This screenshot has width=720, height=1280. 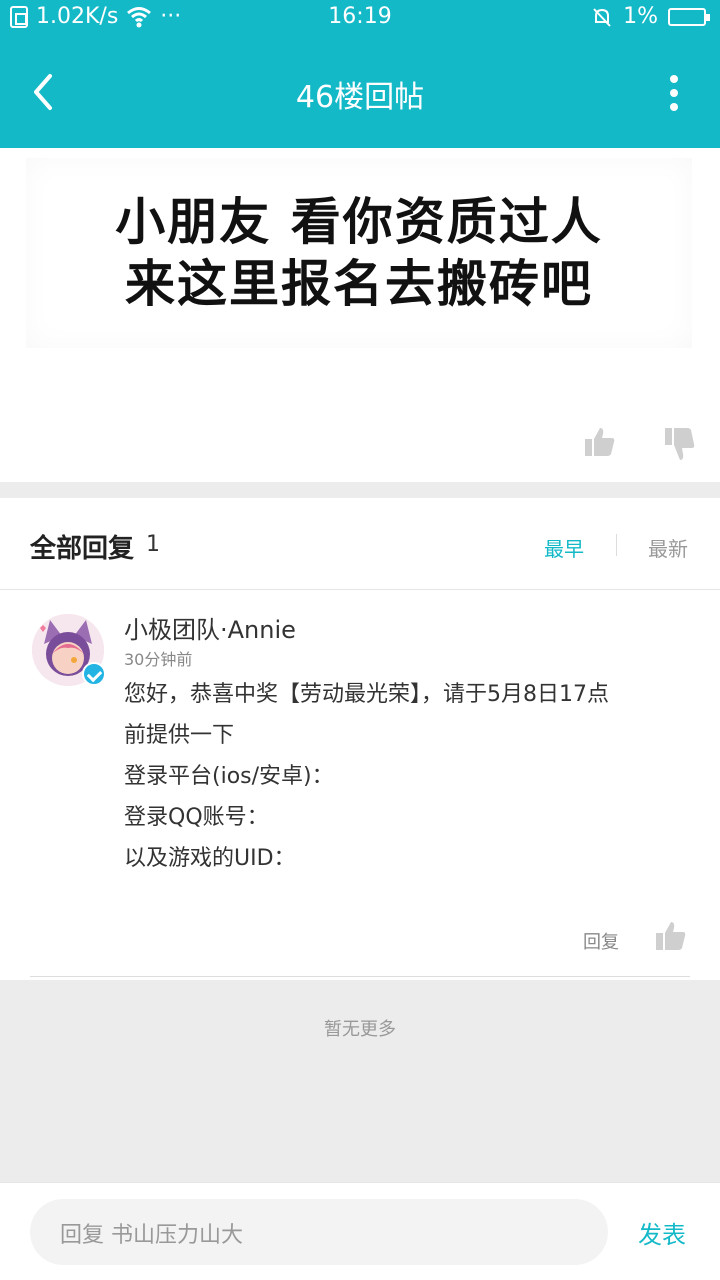 I want to click on verified-badge-icon, so click(x=94, y=674).